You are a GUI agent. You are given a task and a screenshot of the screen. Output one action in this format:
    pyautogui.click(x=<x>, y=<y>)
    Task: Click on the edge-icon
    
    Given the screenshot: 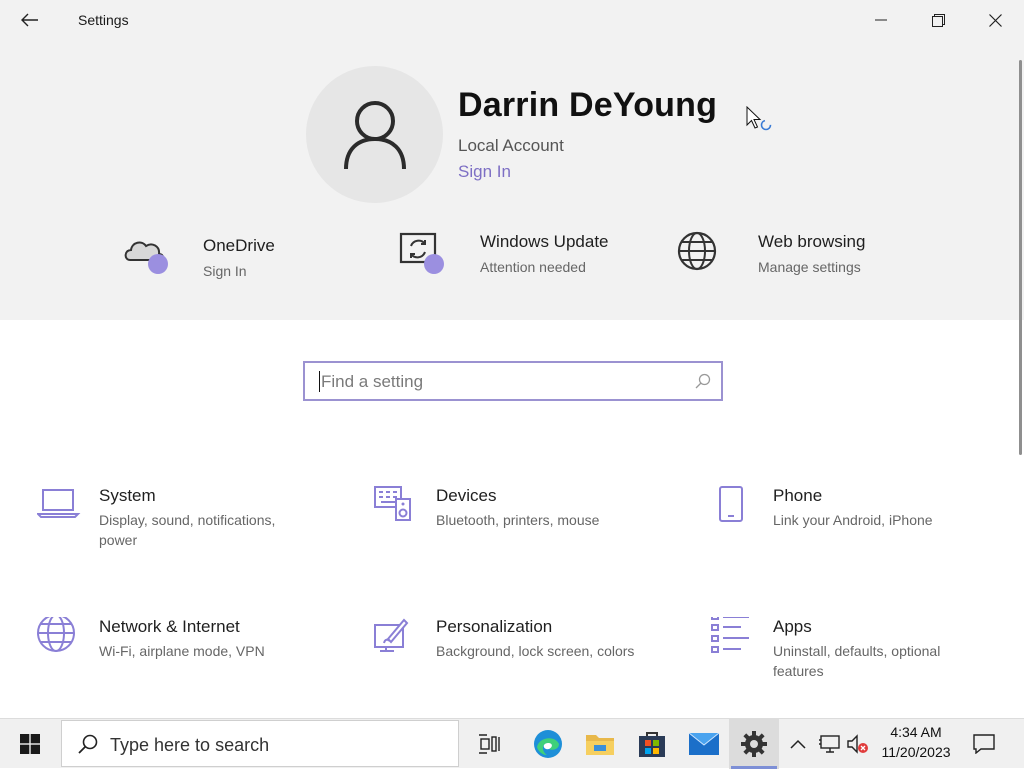 What is the action you would take?
    pyautogui.click(x=548, y=744)
    